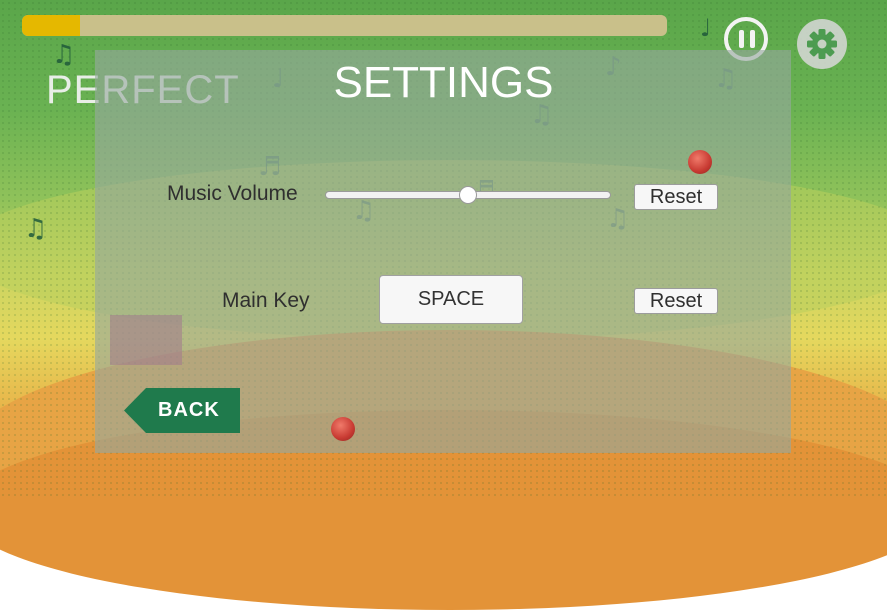  Describe the element at coordinates (451, 299) in the screenshot. I see `main-key-button: SPACE` at that location.